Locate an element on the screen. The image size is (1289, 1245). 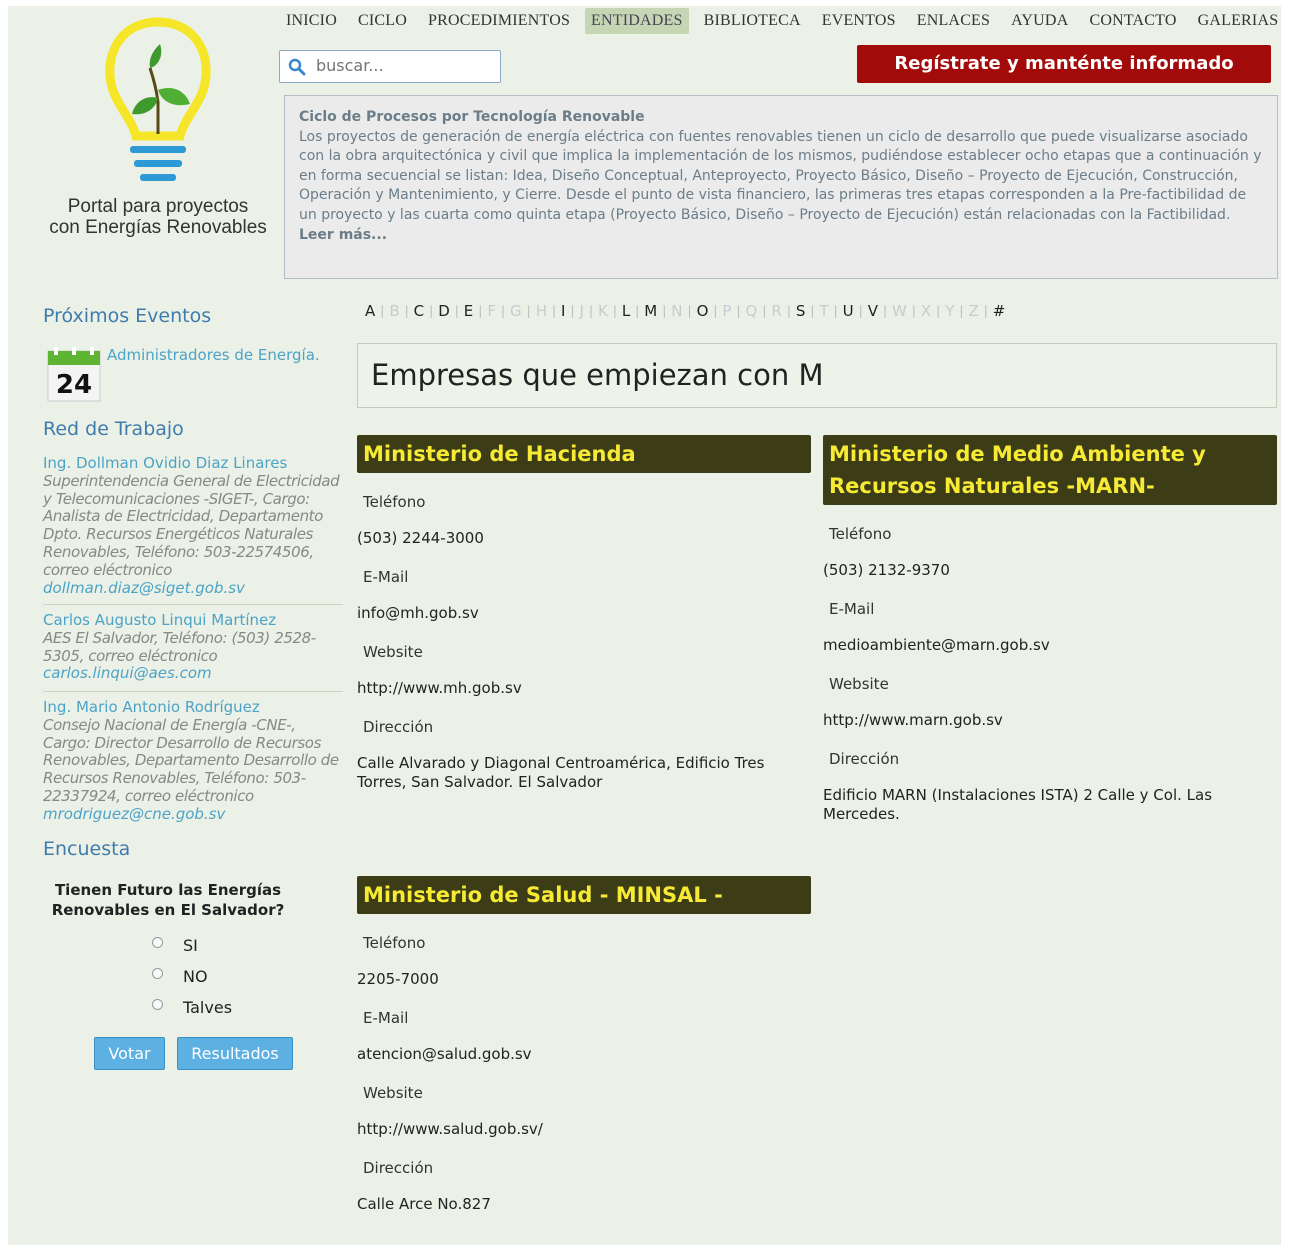
alpha-letter-a: A is located at coordinates (370, 311).